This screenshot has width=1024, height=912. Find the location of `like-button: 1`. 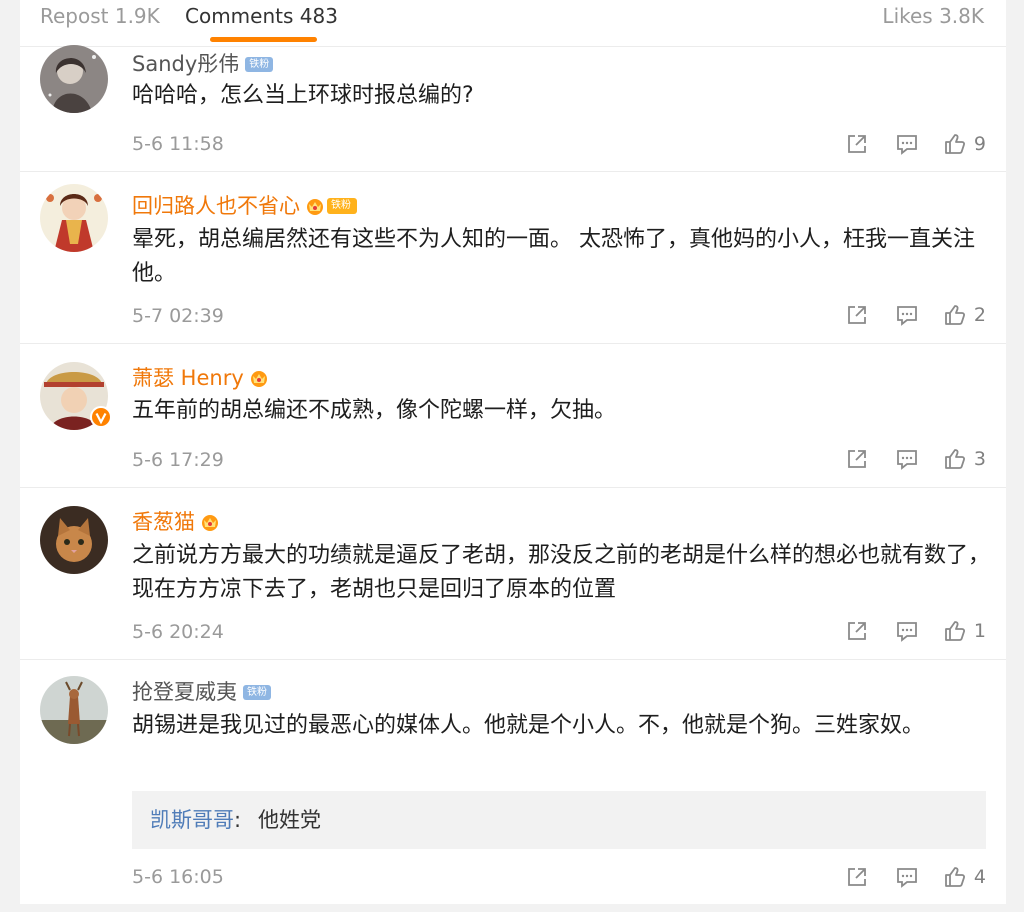

like-button: 1 is located at coordinates (965, 631).